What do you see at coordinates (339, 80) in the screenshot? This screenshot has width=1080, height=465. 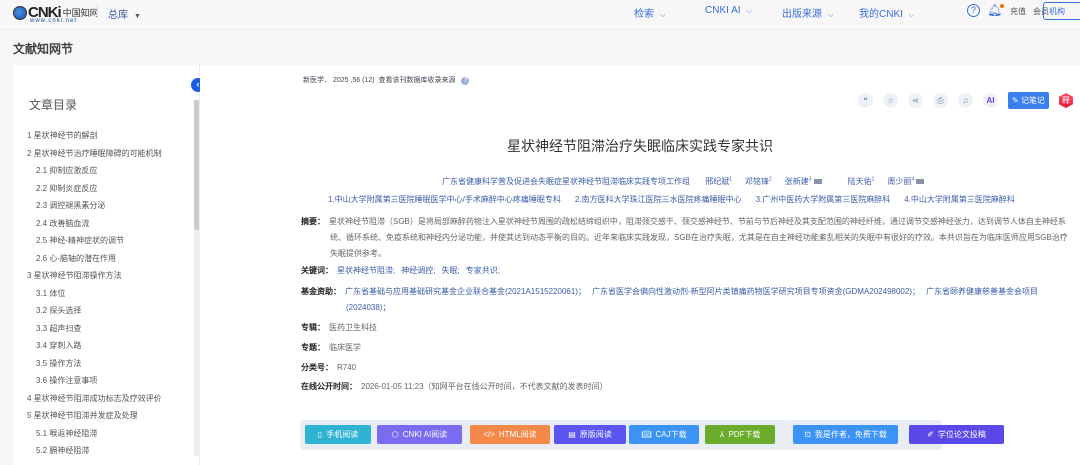 I see `journal-citation: 新医学． 2025 ,56 (12)` at bounding box center [339, 80].